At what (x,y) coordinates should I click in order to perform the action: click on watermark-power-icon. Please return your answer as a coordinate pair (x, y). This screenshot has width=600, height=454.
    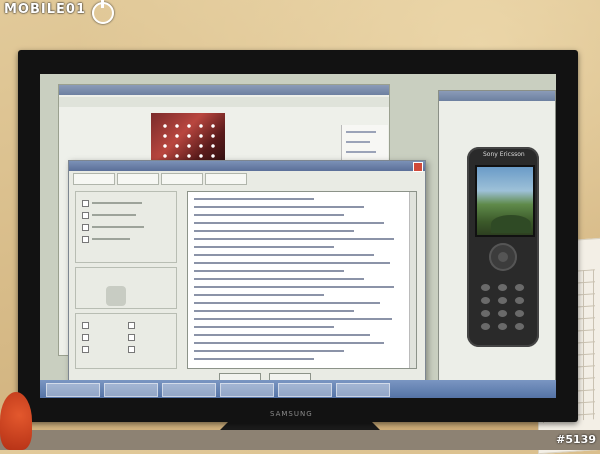
    Looking at the image, I should click on (103, 12).